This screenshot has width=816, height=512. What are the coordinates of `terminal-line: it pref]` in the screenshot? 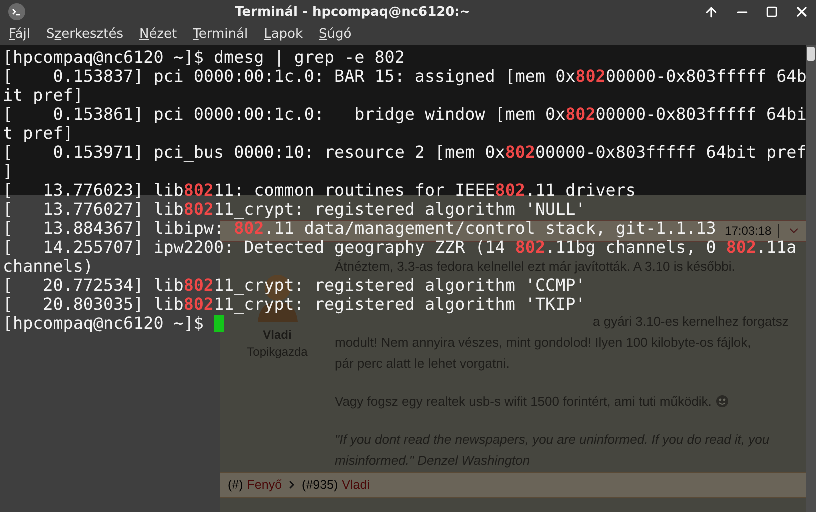 It's located at (43, 95).